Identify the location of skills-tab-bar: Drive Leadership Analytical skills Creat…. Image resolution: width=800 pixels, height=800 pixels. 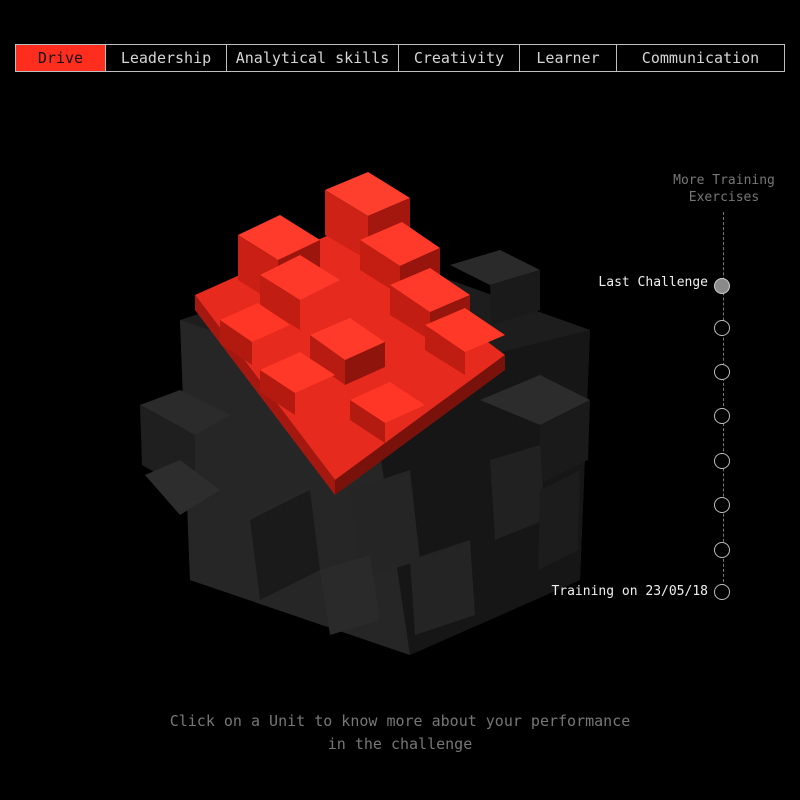
(400, 58).